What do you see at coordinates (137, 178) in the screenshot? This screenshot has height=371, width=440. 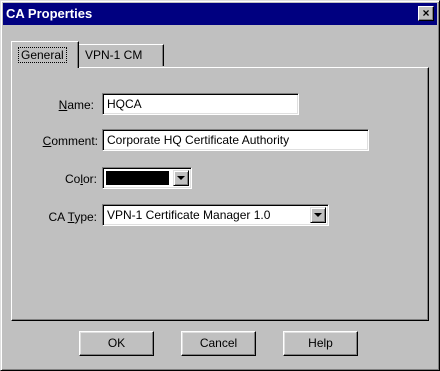 I see `color-swatch` at bounding box center [137, 178].